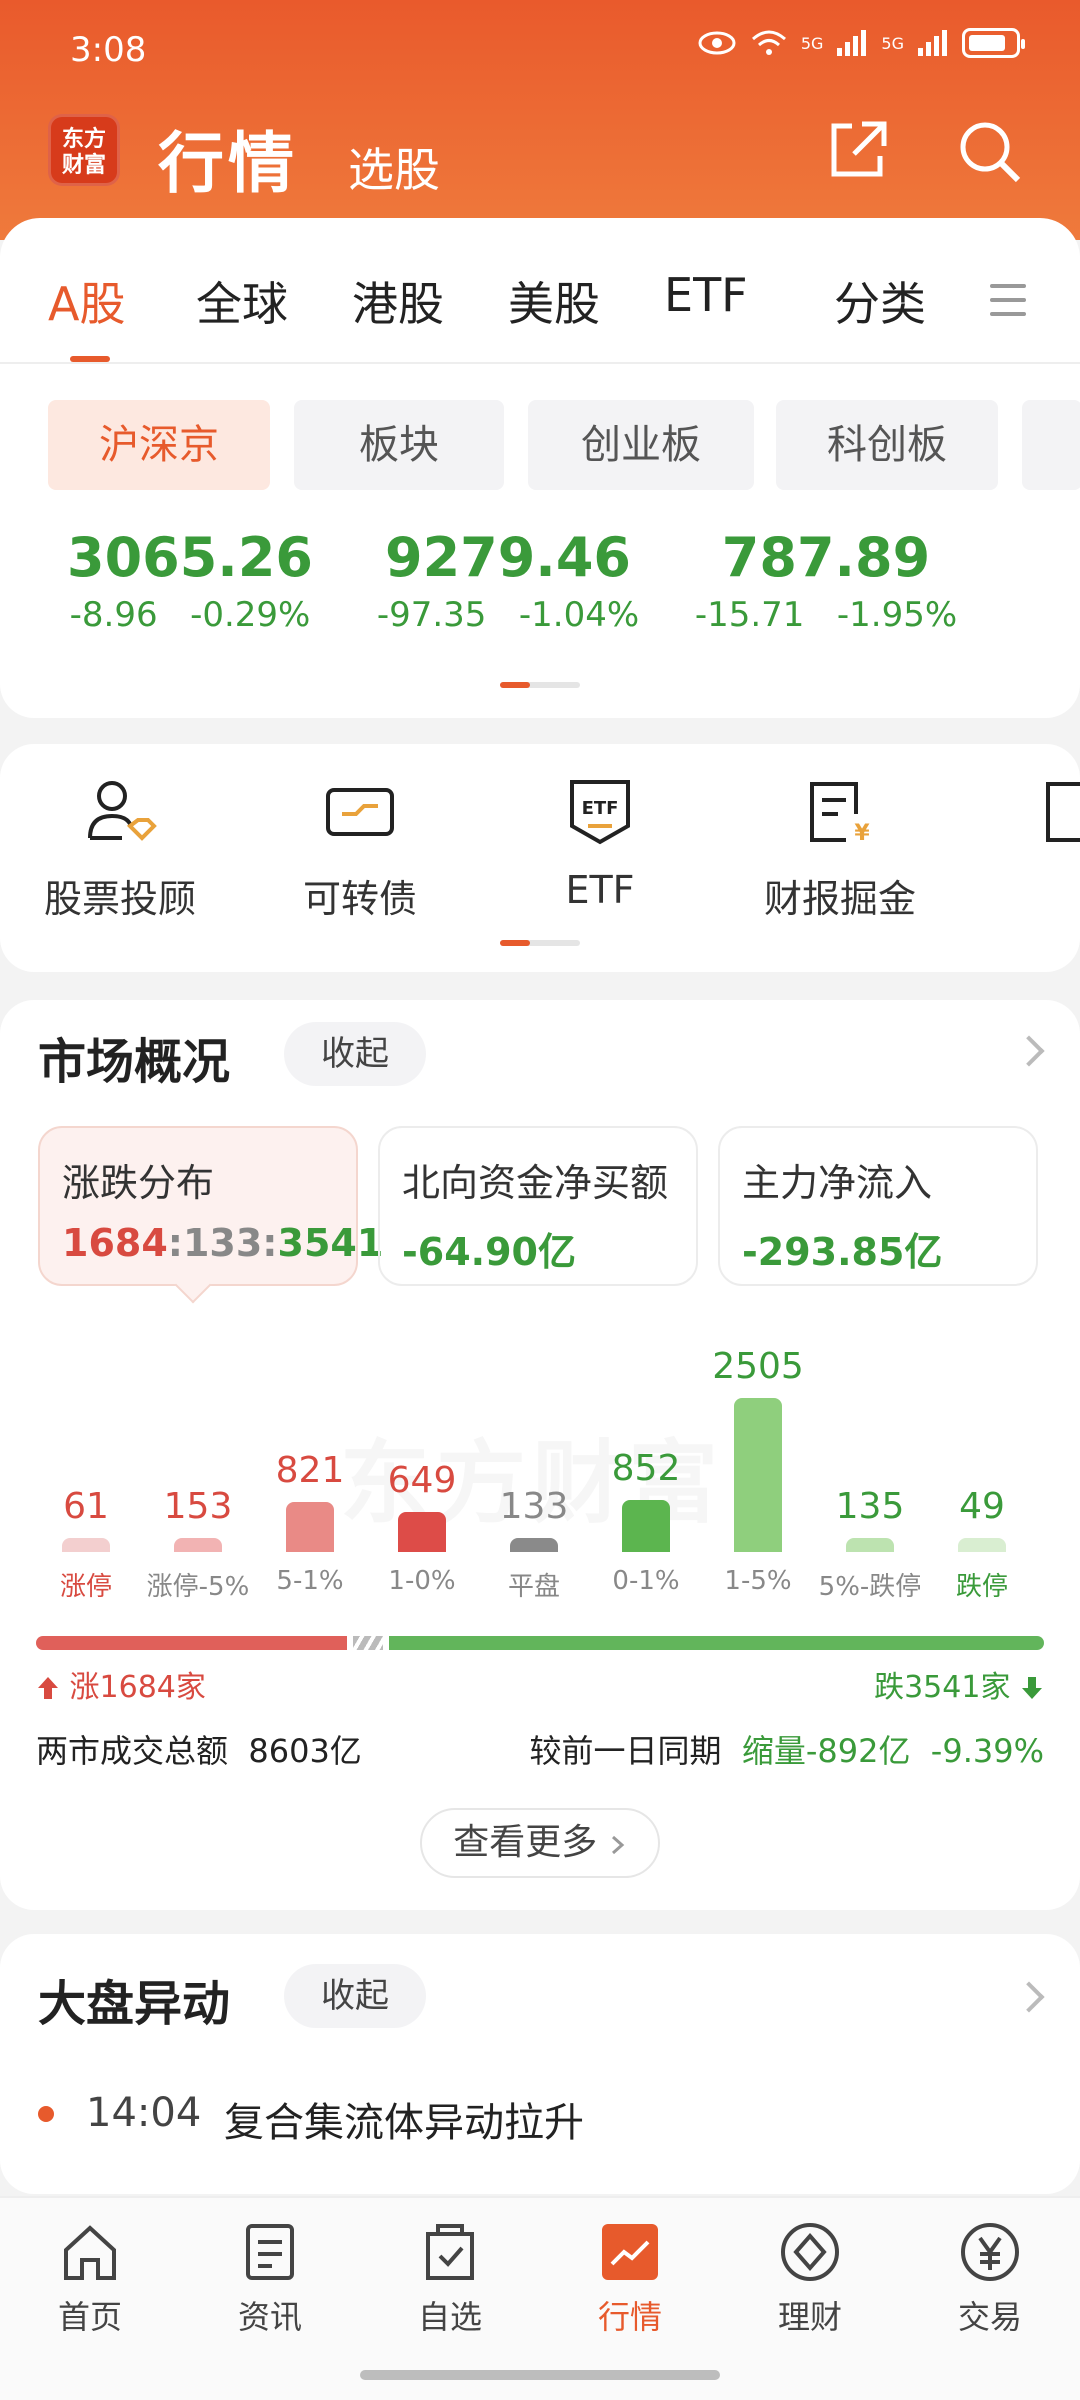 The height and width of the screenshot is (2400, 1080). What do you see at coordinates (449, 2317) in the screenshot?
I see `nav-label: 自选` at bounding box center [449, 2317].